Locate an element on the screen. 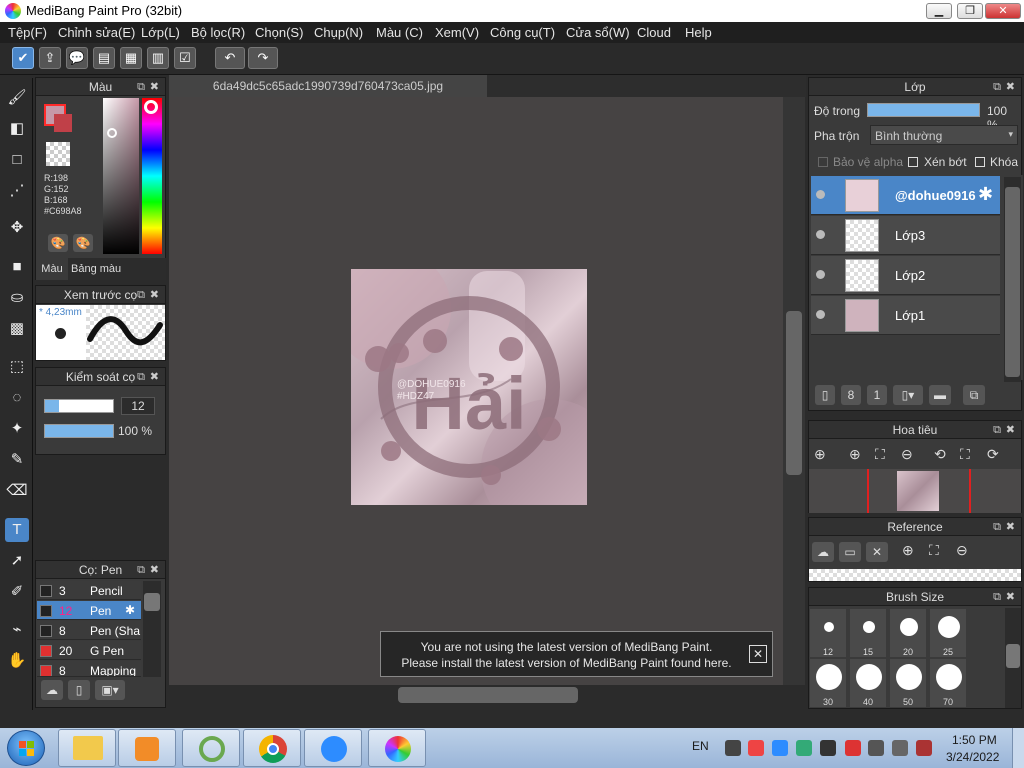  lasso-icon: ◌ is located at coordinates (17, 398).